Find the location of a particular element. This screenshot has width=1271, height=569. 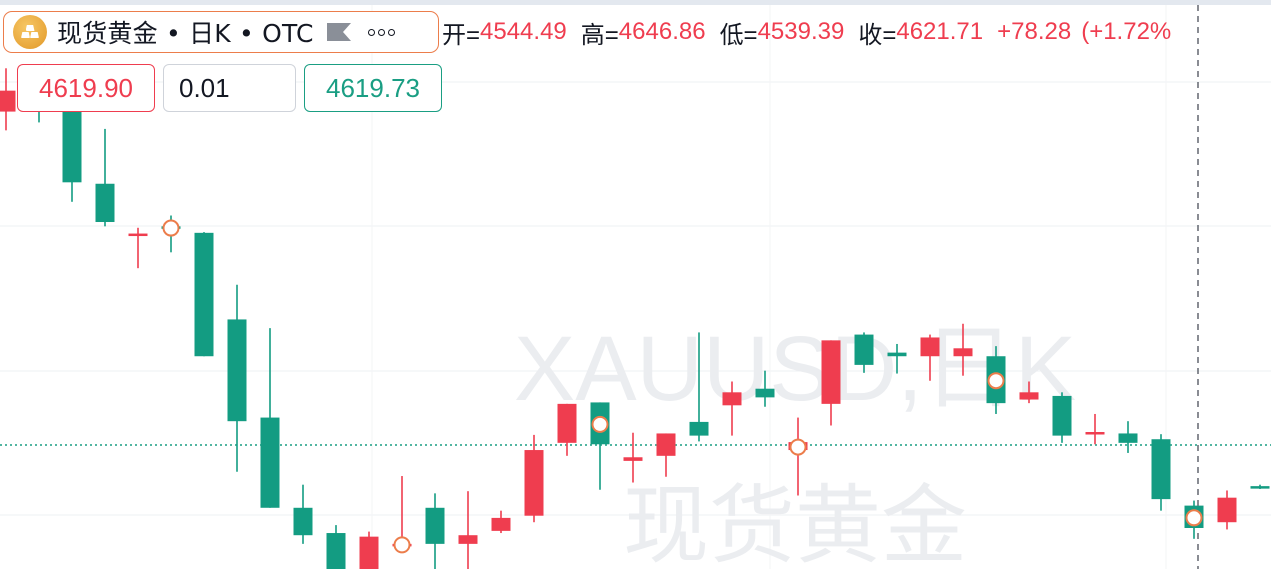

gold-coin-icon is located at coordinates (30, 32).